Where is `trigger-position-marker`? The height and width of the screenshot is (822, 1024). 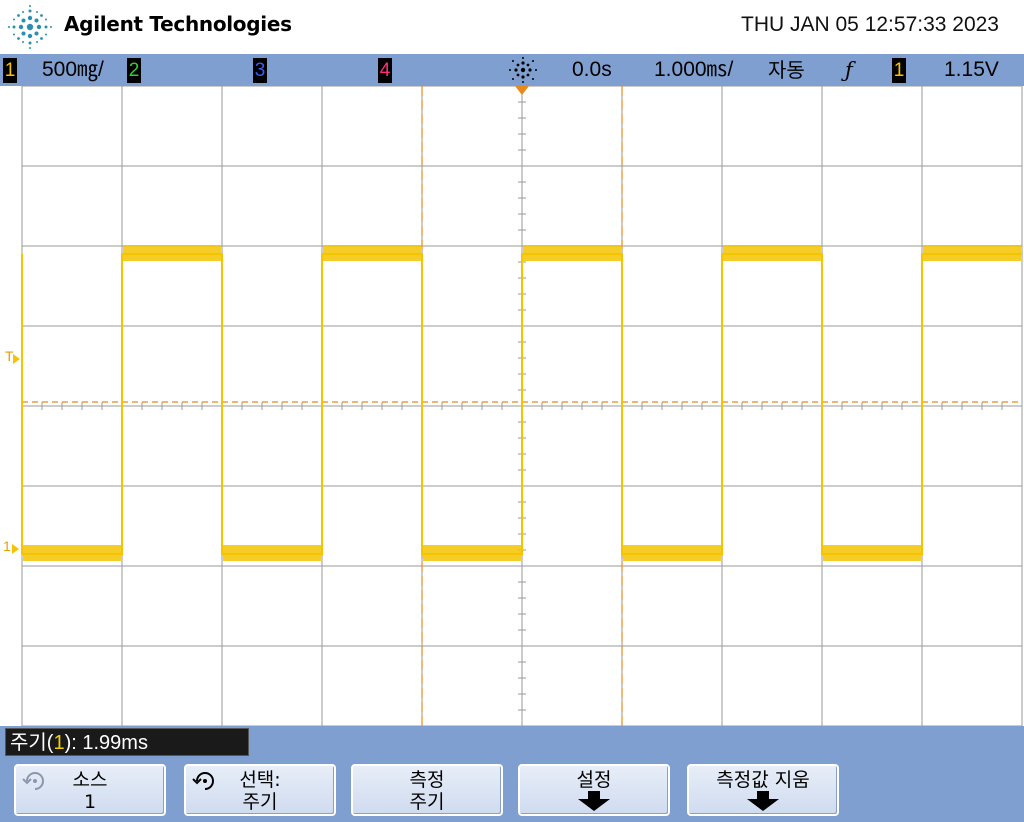 trigger-position-marker is located at coordinates (522, 90).